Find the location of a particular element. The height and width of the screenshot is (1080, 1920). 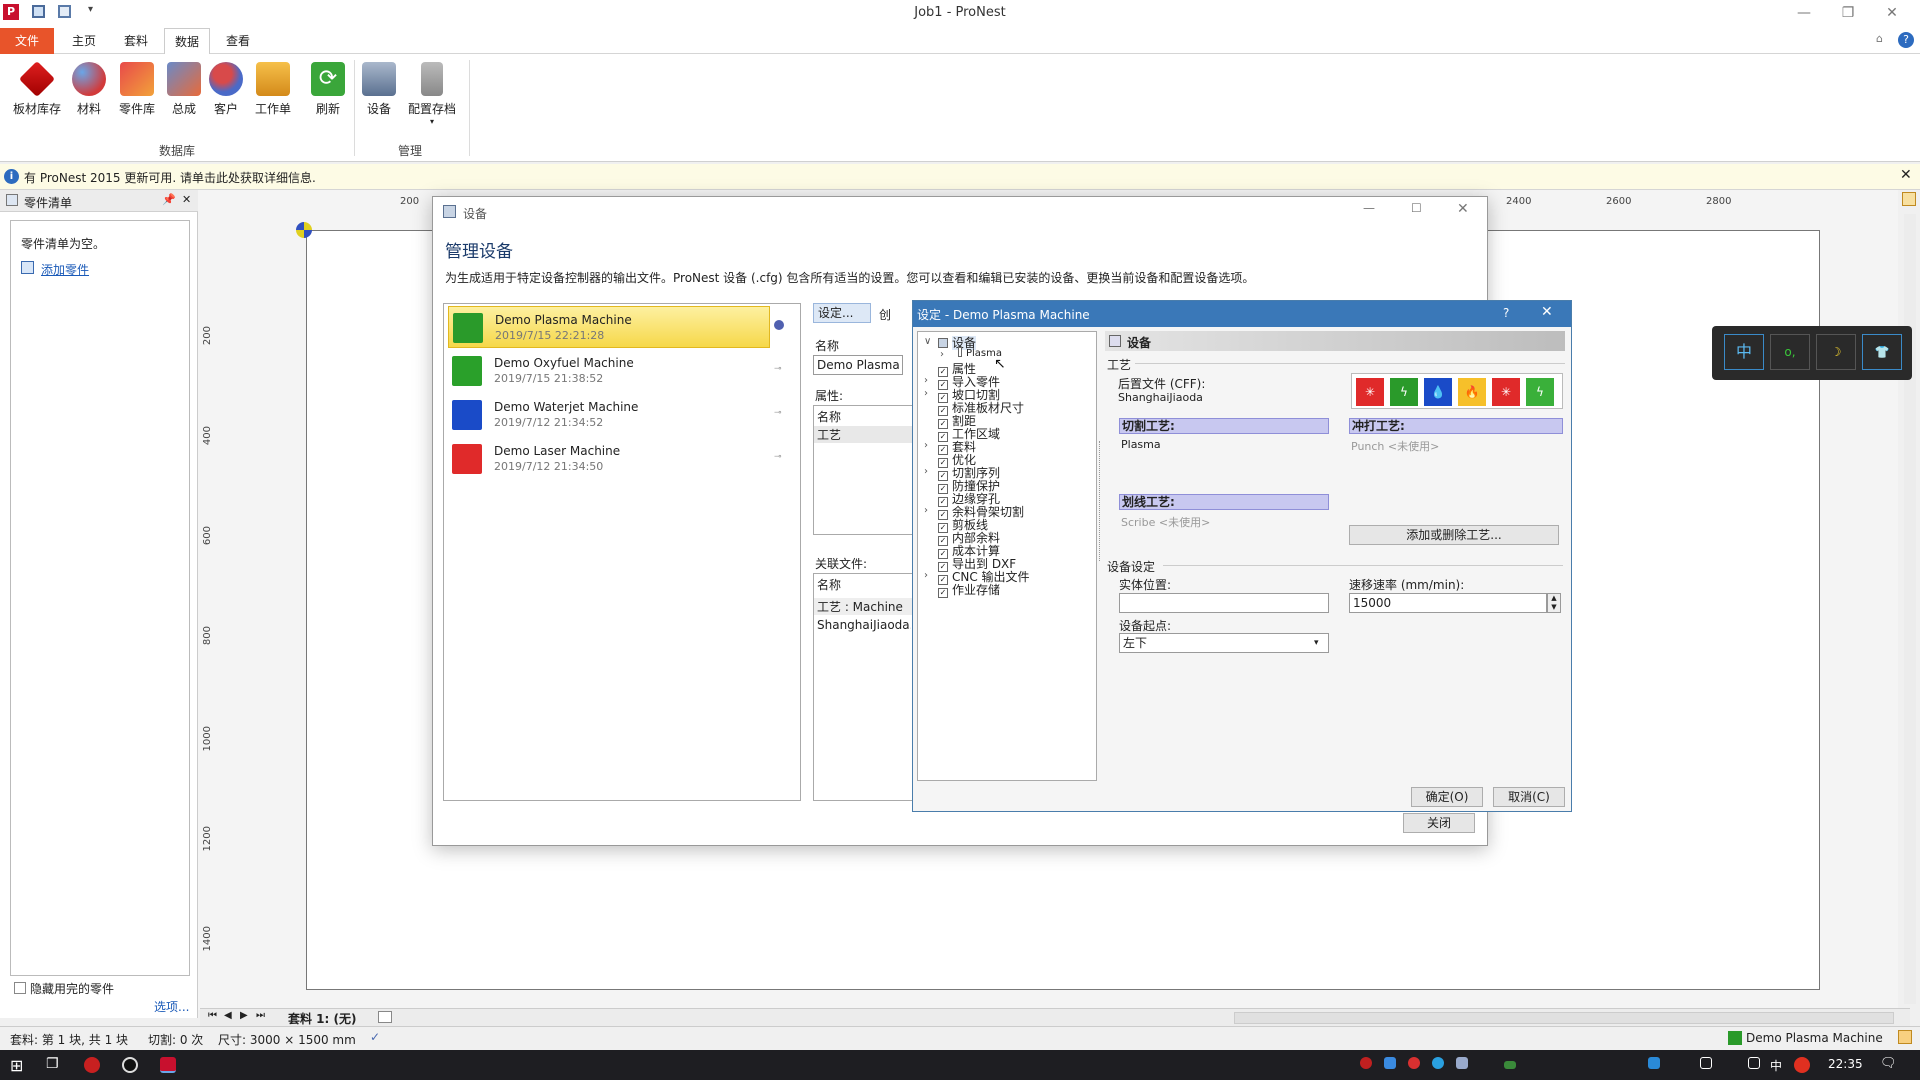

plate-inventory-button: 板材库存 is located at coordinates (37, 88).